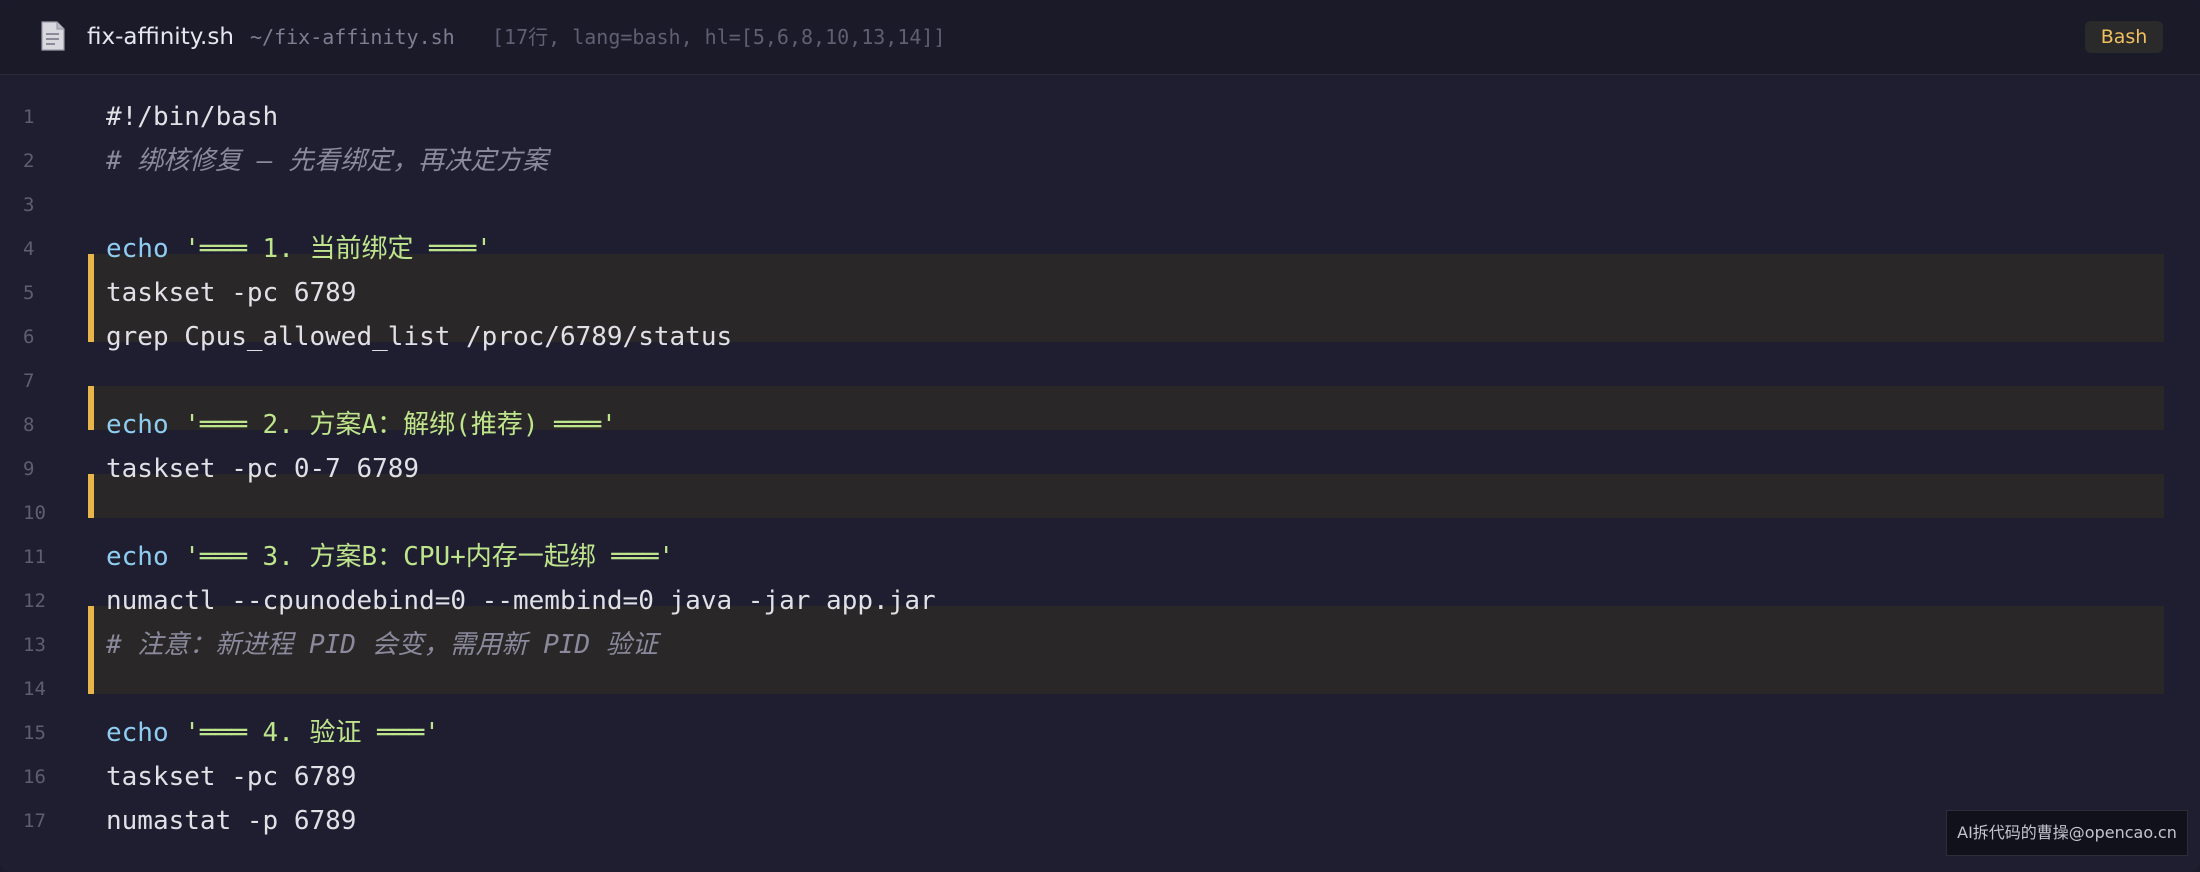  I want to click on line-number: 3, so click(29, 205).